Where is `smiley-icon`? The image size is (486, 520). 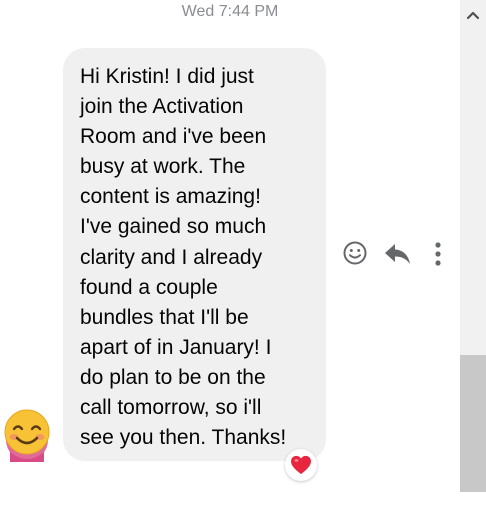
smiley-icon is located at coordinates (355, 253).